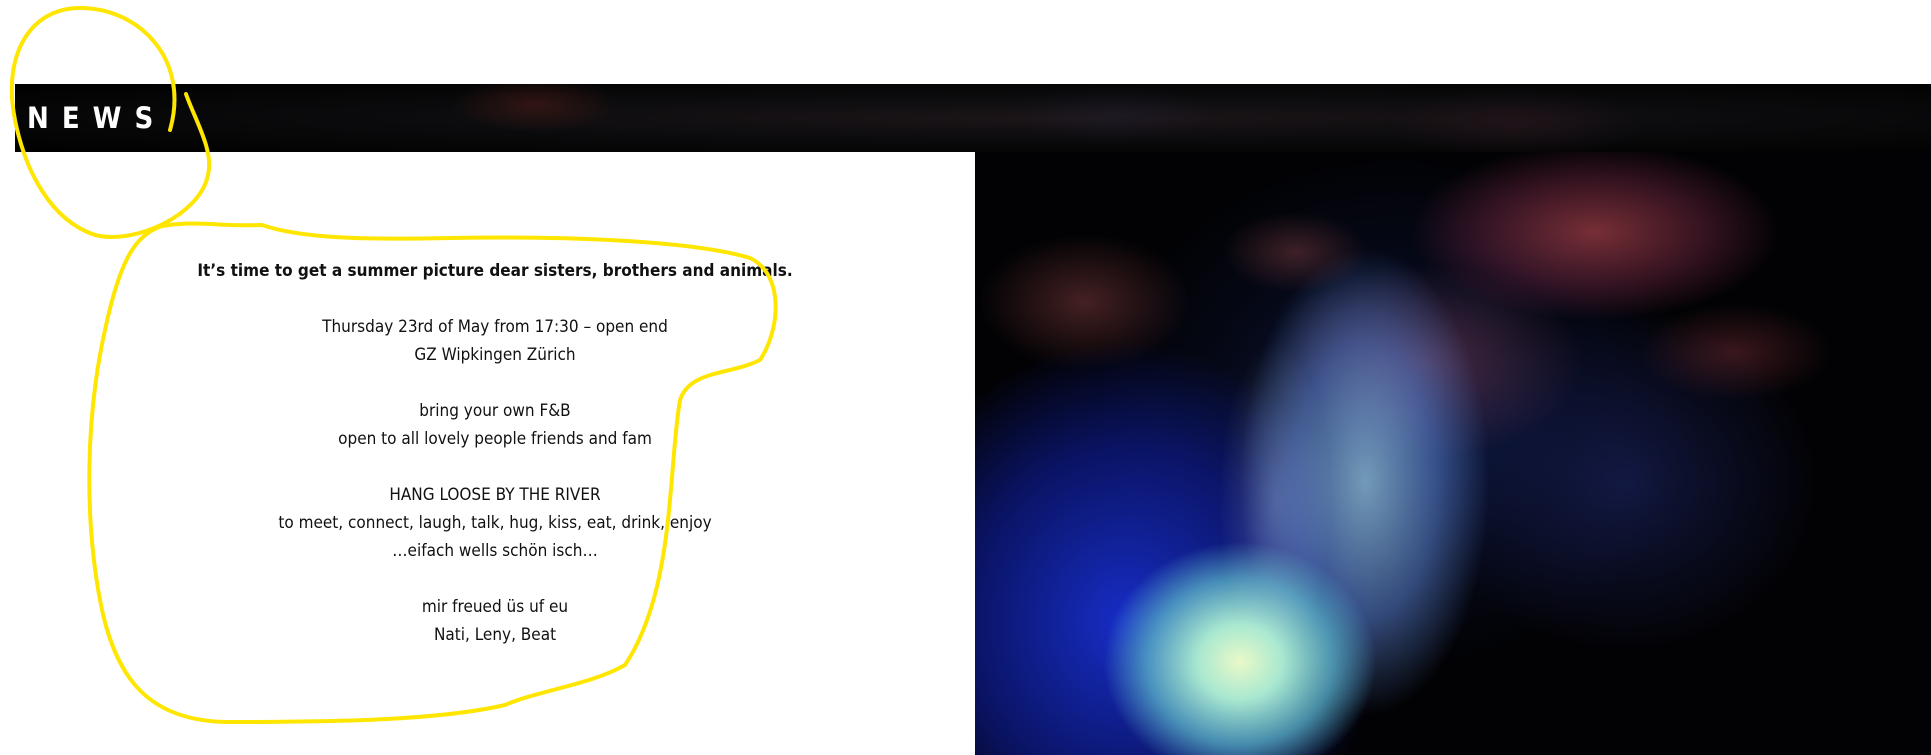 Image resolution: width=1931 pixels, height=755 pixels. Describe the element at coordinates (97, 118) in the screenshot. I see `news-section-title: NEWS` at that location.